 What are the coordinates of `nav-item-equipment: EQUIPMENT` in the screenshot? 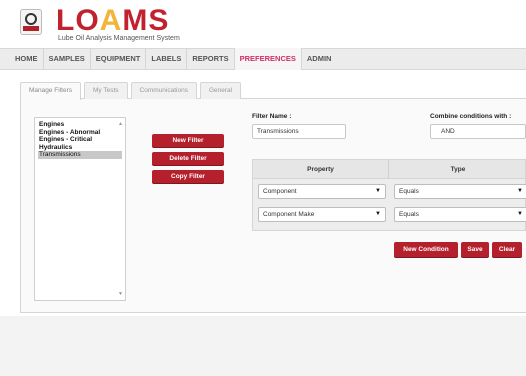 It's located at (119, 59).